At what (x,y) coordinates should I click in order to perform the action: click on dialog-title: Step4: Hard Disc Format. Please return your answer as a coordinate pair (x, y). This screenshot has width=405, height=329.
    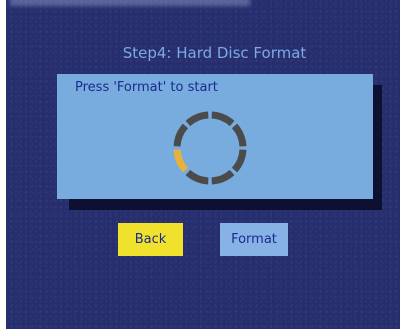
    Looking at the image, I should click on (214, 53).